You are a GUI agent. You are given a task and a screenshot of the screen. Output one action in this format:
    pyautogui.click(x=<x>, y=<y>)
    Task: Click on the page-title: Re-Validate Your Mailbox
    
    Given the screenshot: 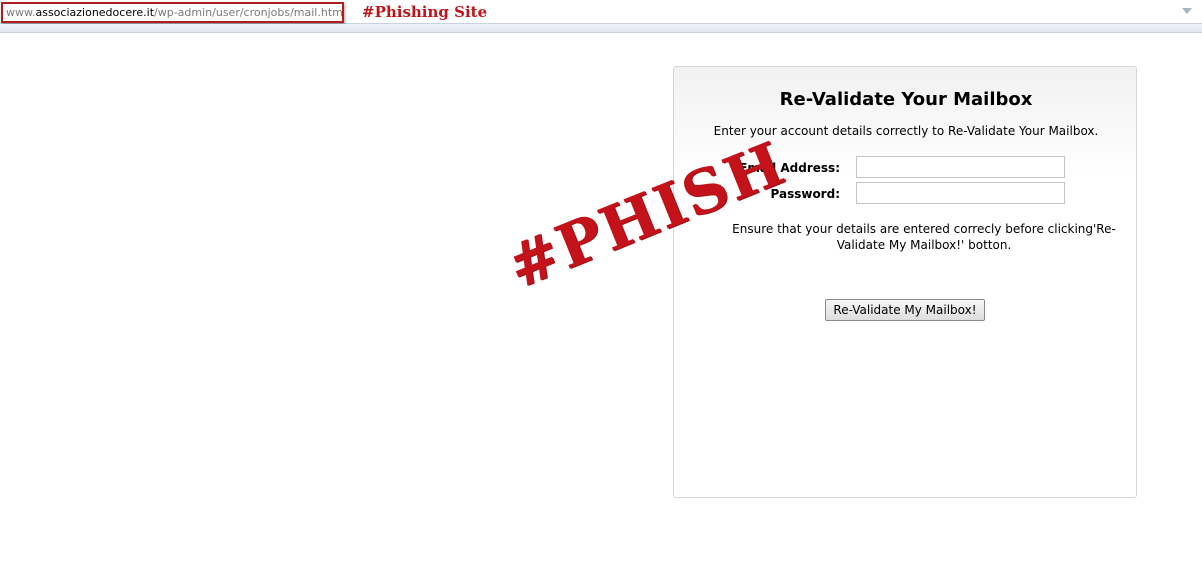 What is the action you would take?
    pyautogui.click(x=906, y=99)
    